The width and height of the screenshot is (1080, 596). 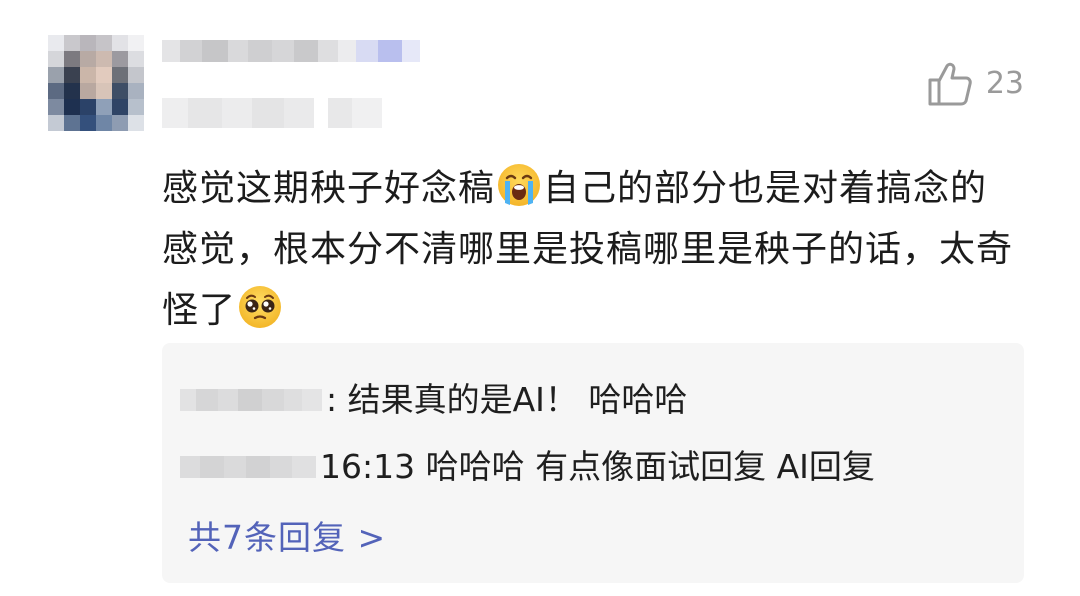 What do you see at coordinates (519, 185) in the screenshot?
I see `crying-face-emoji-icon` at bounding box center [519, 185].